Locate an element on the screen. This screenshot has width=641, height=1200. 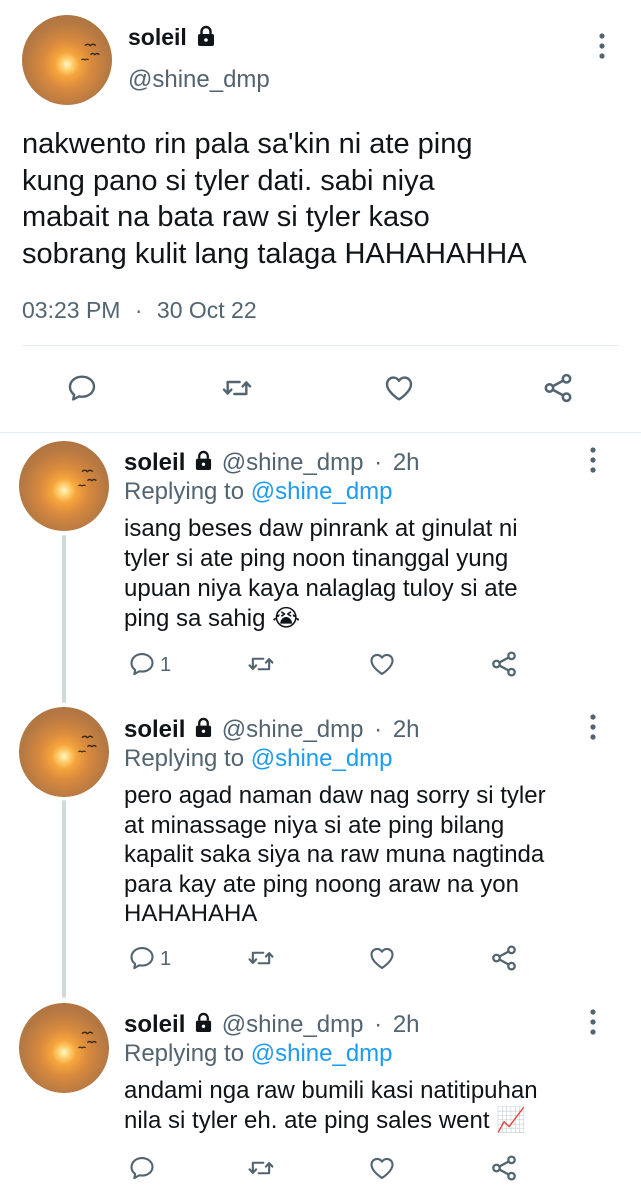
reply-text-line: ping sa sahig 😭 is located at coordinates (212, 618).